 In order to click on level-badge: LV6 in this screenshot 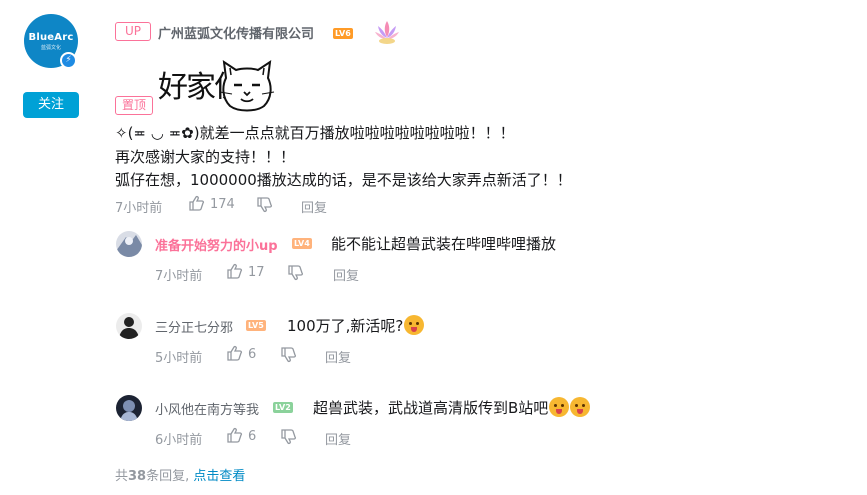, I will do `click(343, 33)`.